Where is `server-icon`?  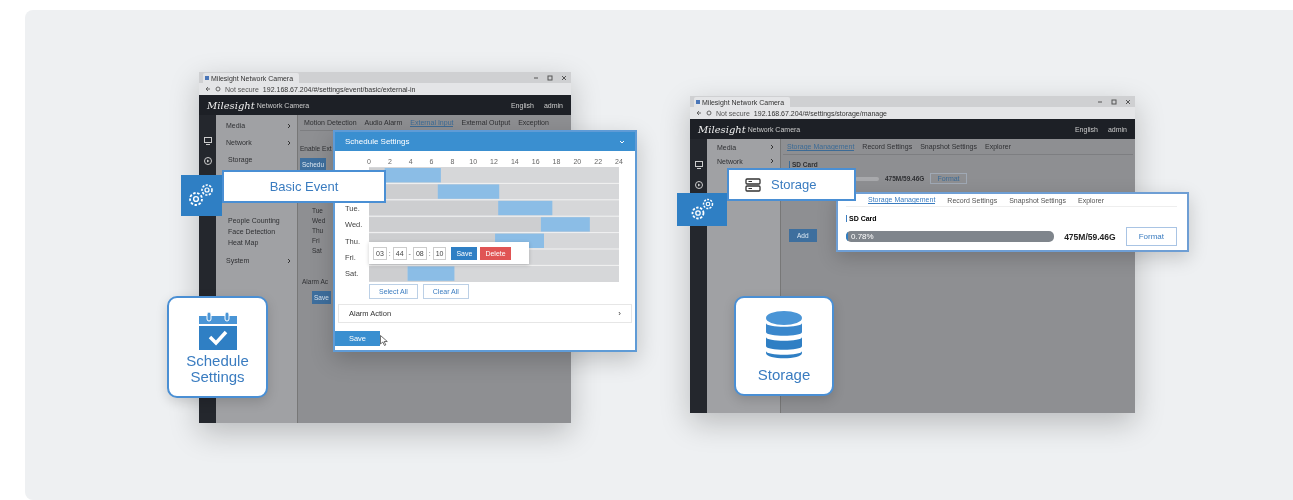 server-icon is located at coordinates (753, 184).